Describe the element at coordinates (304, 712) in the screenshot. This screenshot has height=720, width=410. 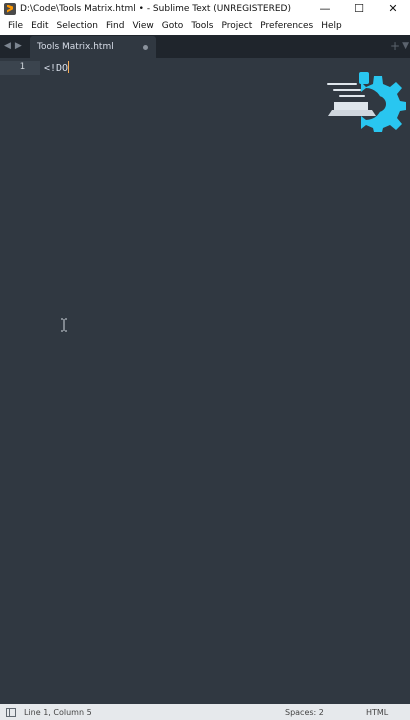
I see `status-indentation: Spaces: 2` at that location.